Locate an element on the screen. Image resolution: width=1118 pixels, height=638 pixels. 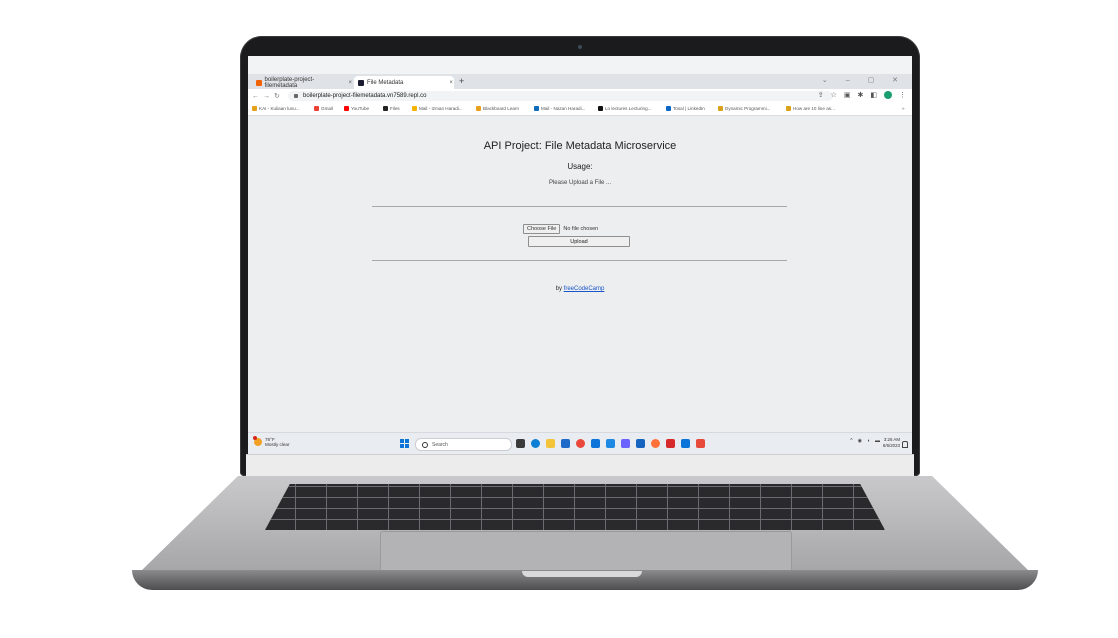
battery-icon: ▬ is located at coordinates (877, 441).